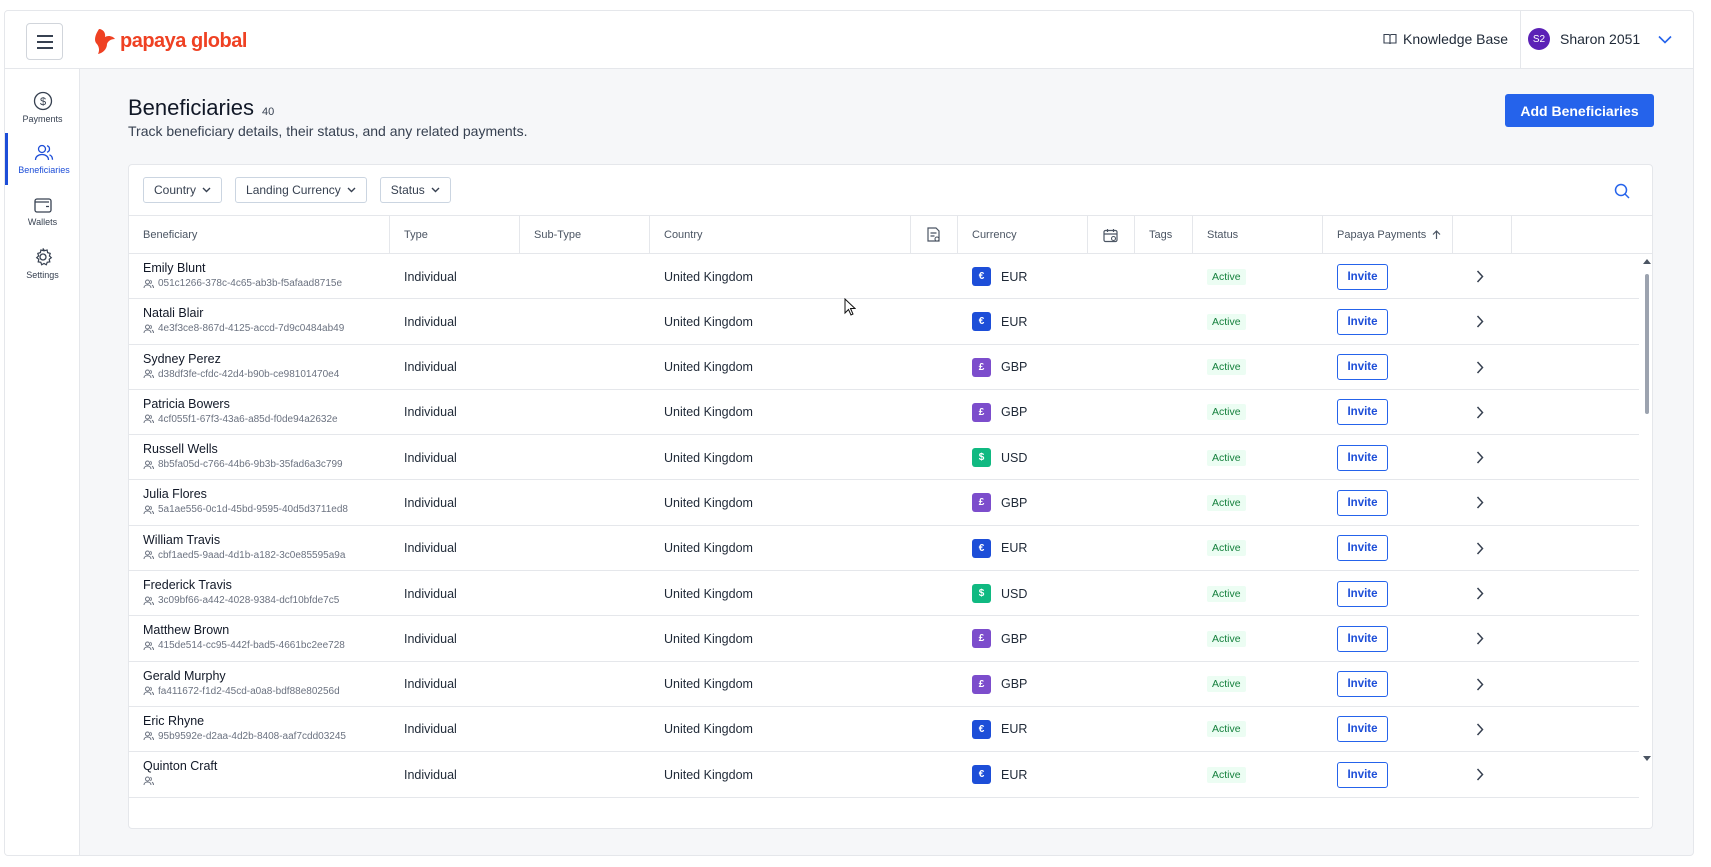 The height and width of the screenshot is (867, 1711). I want to click on column-header-papaya-payments: Papaya Payments, so click(1388, 235).